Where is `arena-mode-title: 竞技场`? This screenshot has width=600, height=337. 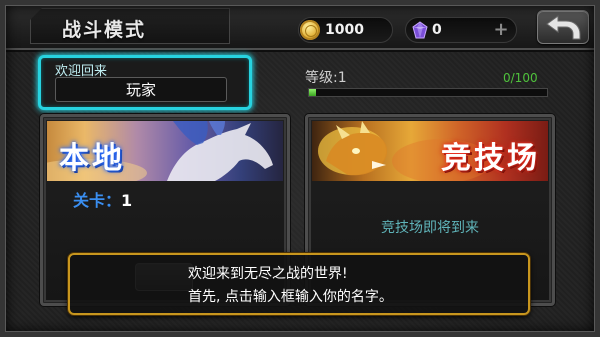 arena-mode-title: 竞技场 is located at coordinates (490, 158).